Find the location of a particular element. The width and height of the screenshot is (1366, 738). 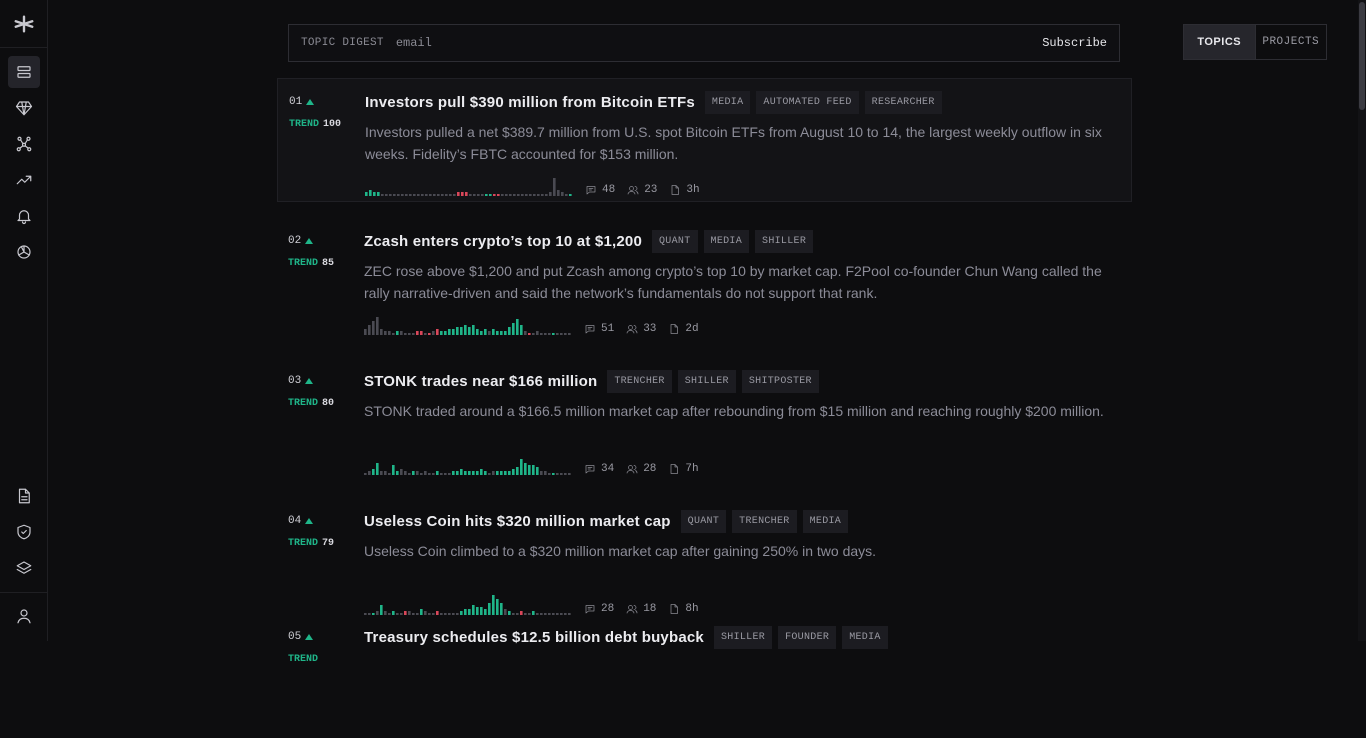

users-stat: 28 is located at coordinates (641, 469).